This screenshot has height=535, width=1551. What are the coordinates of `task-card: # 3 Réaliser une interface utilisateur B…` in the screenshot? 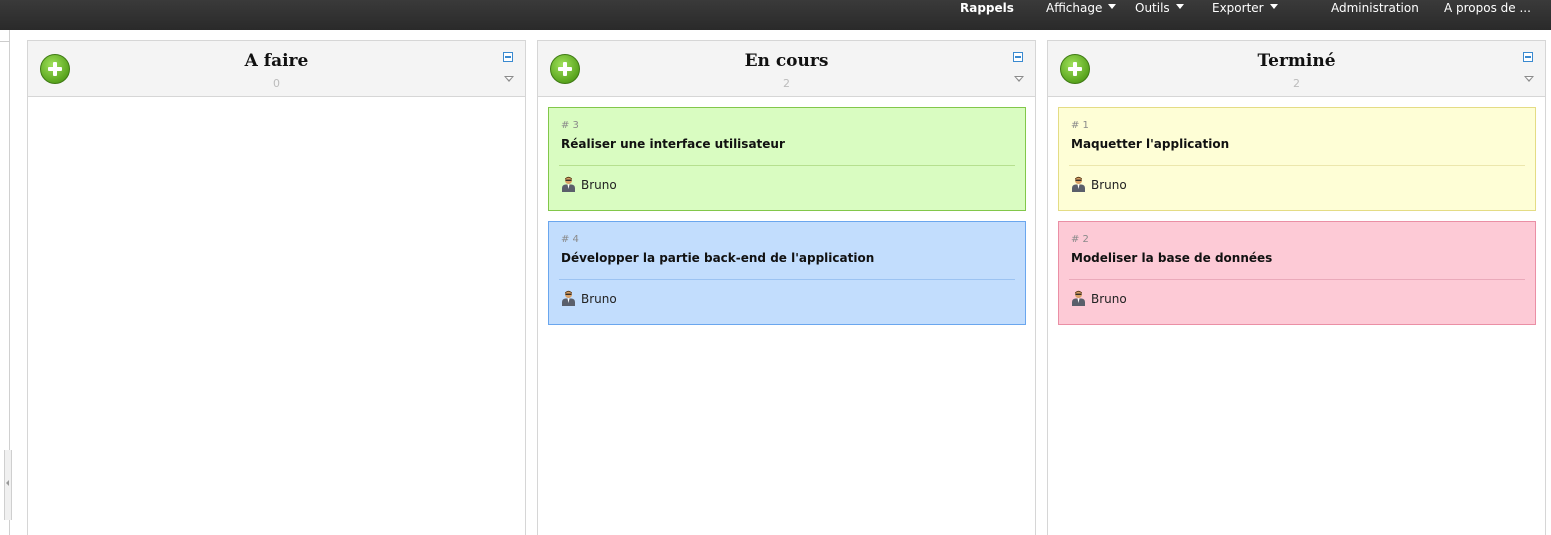 It's located at (787, 159).